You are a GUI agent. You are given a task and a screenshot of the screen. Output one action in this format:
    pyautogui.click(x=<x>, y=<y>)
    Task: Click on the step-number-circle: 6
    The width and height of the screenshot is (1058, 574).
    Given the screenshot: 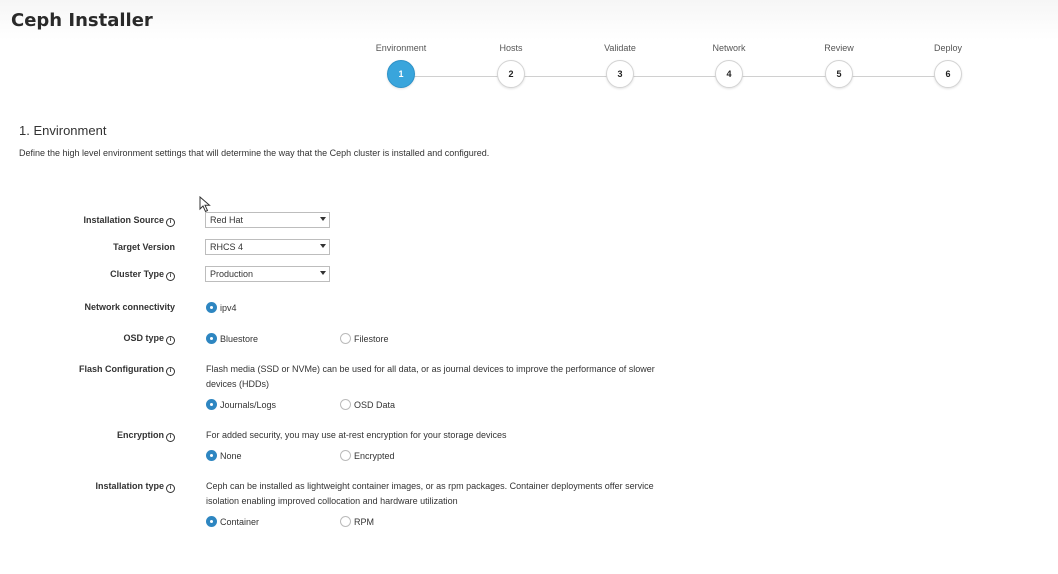 What is the action you would take?
    pyautogui.click(x=948, y=74)
    